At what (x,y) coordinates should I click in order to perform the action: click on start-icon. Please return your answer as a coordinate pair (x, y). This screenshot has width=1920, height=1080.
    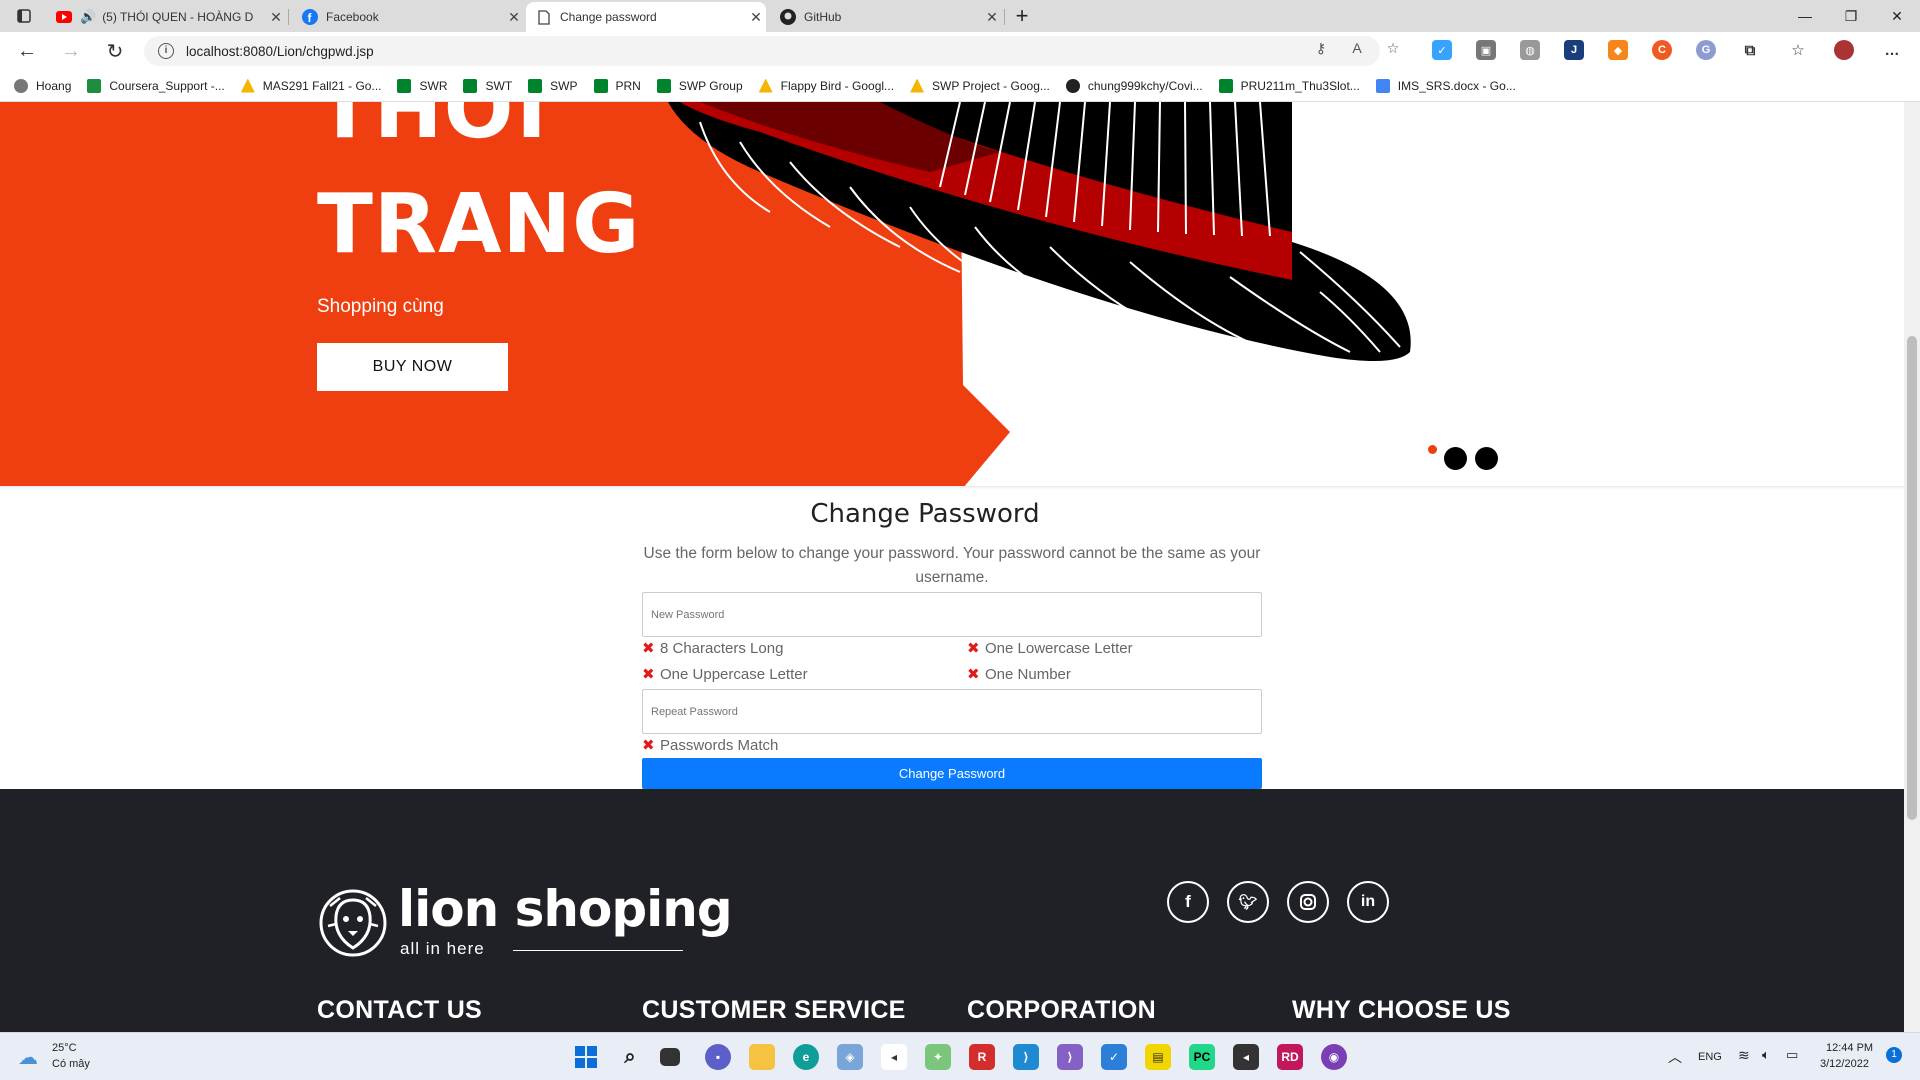
    Looking at the image, I should click on (586, 1057).